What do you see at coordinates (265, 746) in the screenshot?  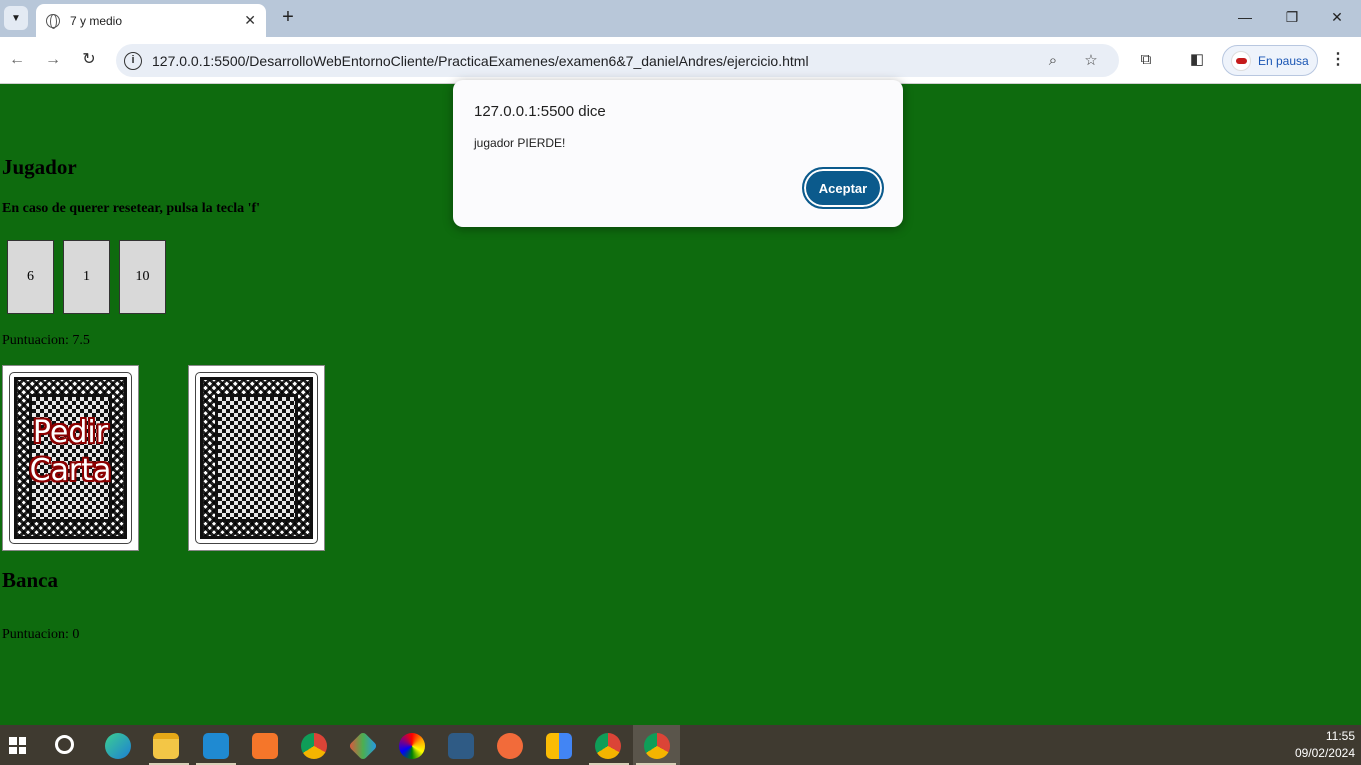 I see `xampp-icon` at bounding box center [265, 746].